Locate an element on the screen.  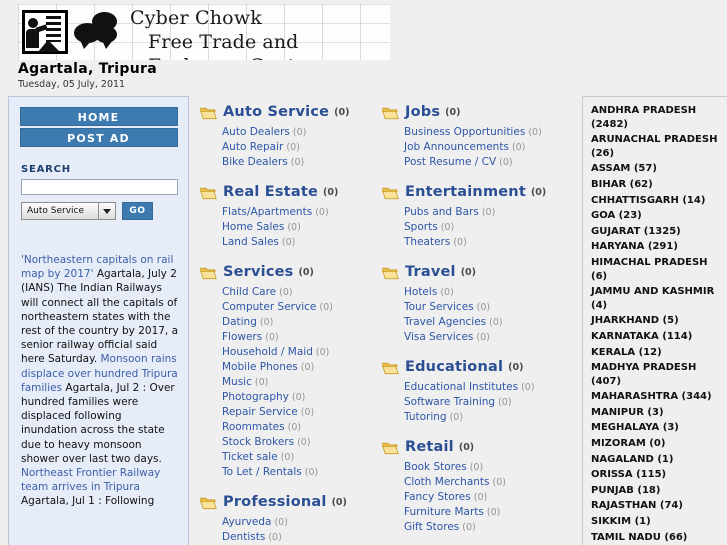
subcategory-item: Software Training (0) is located at coordinates (485, 402).